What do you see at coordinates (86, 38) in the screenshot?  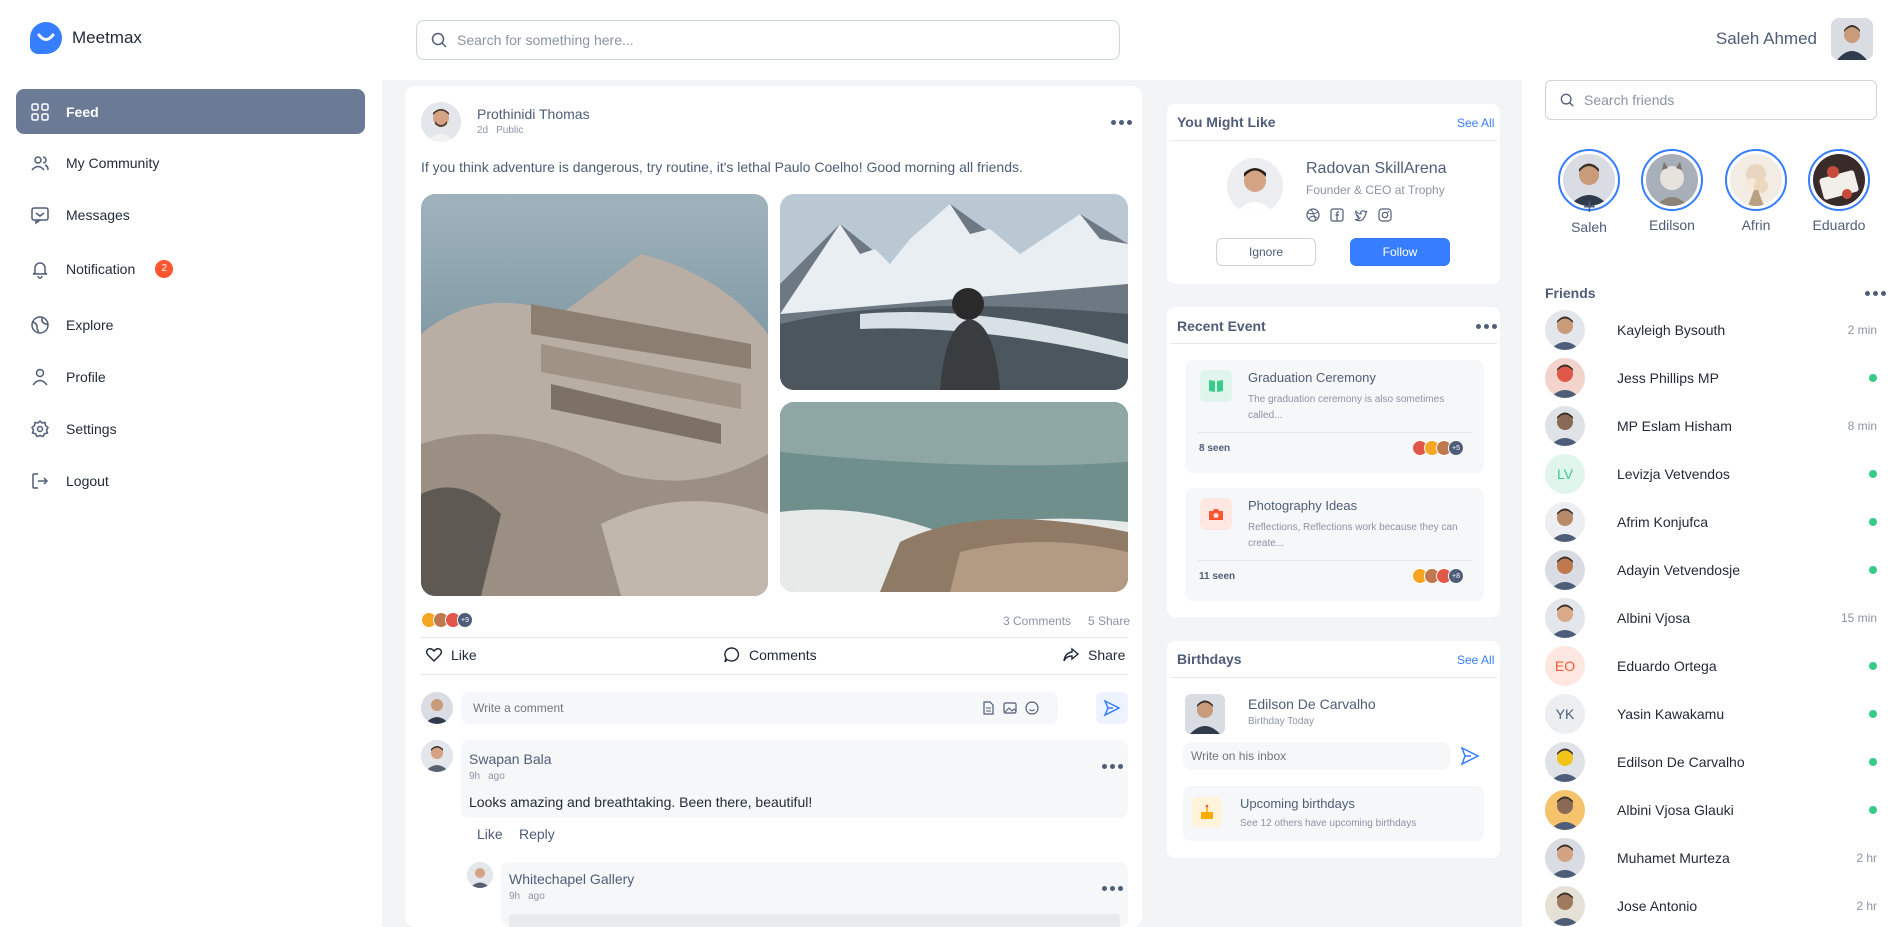 I see `app-logo: Meetmax` at bounding box center [86, 38].